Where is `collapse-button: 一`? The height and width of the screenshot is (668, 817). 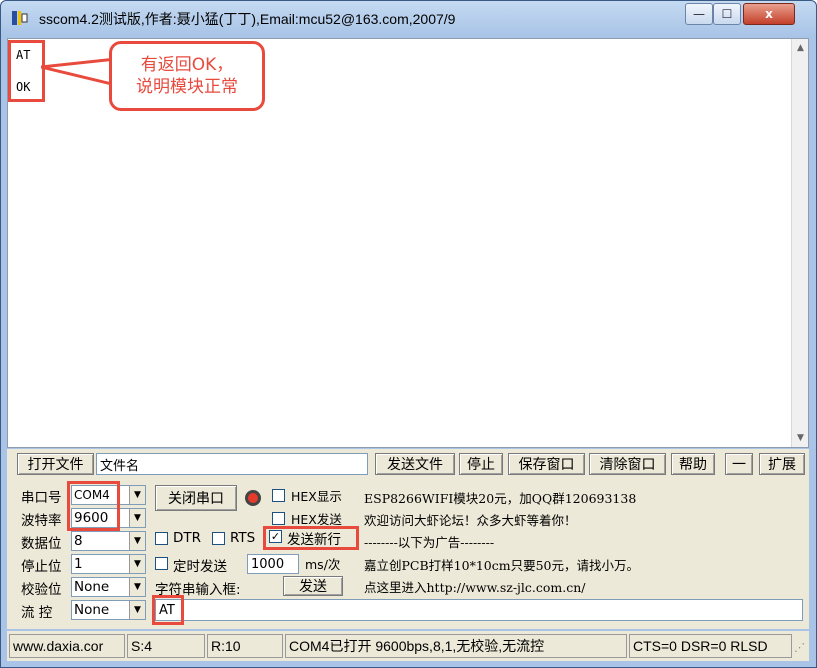
collapse-button: 一 is located at coordinates (739, 464).